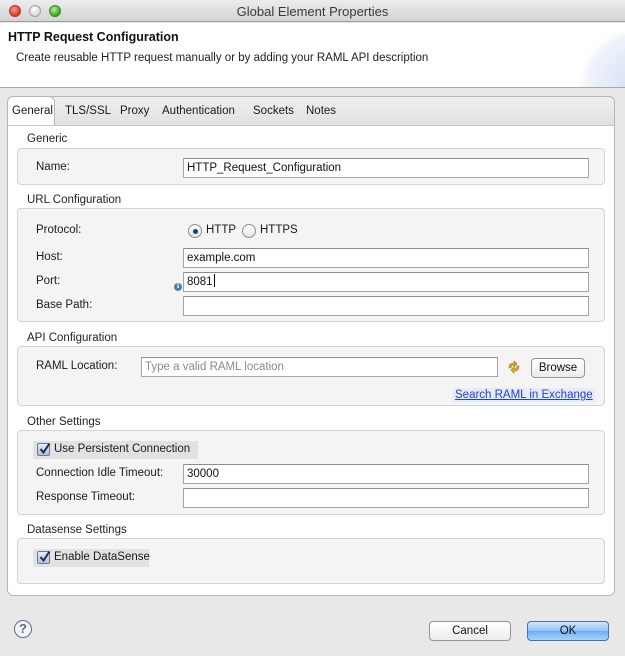 This screenshot has width=625, height=656. Describe the element at coordinates (221, 230) in the screenshot. I see `protocol-http-label: HTTP` at that location.